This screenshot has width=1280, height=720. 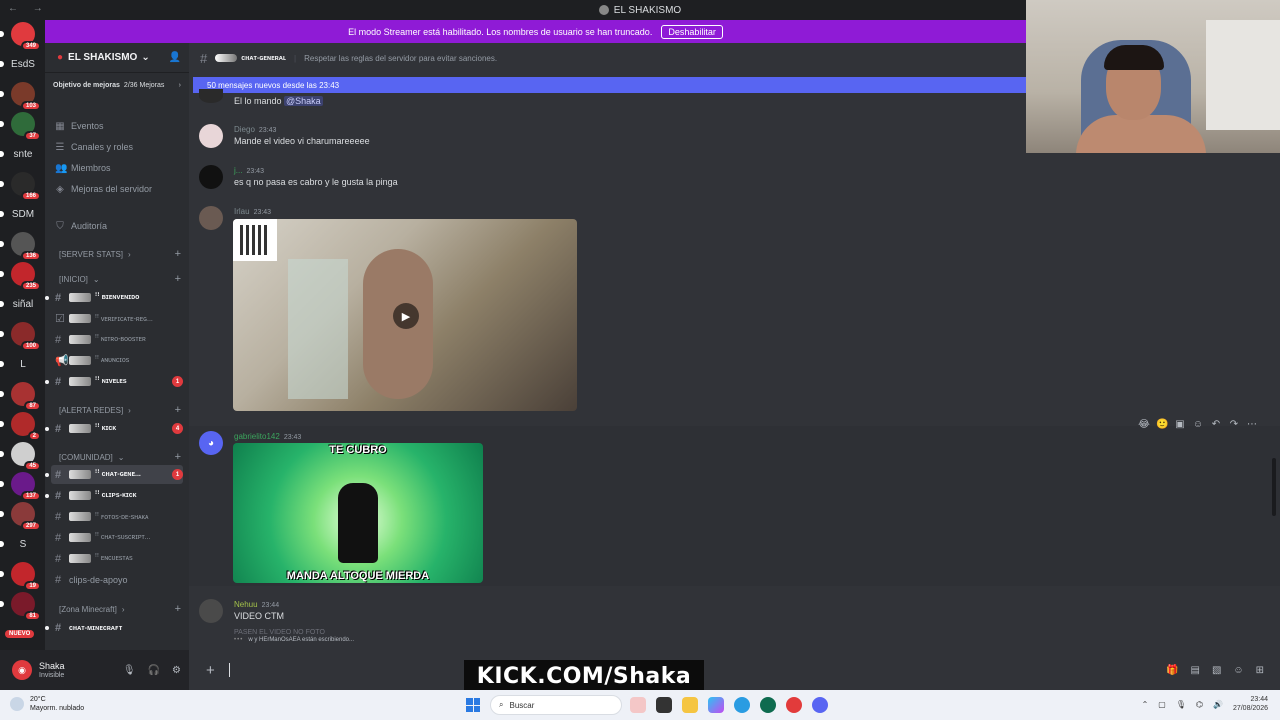 What do you see at coordinates (120, 457) in the screenshot?
I see `category-comunidad: [COMUNIDAD] ⌄ +` at bounding box center [120, 457].